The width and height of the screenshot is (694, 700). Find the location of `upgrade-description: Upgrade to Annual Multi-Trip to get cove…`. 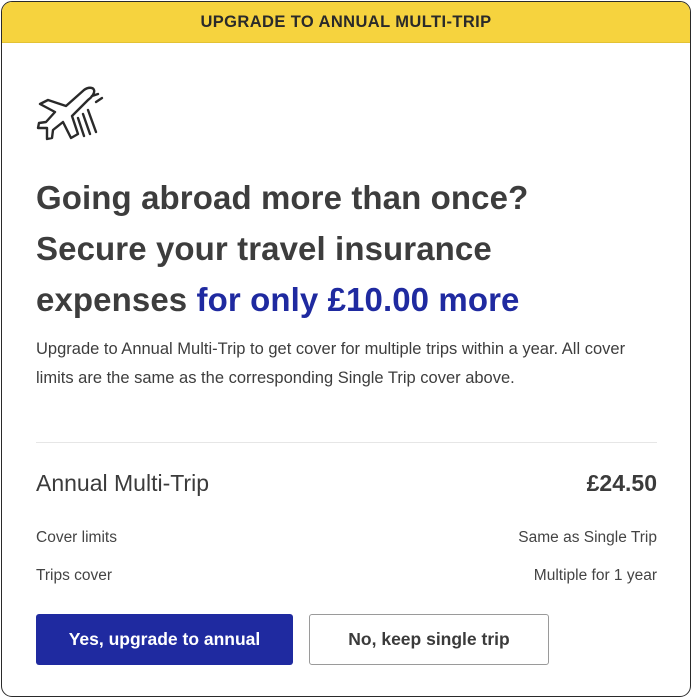

upgrade-description: Upgrade to Annual Multi-Trip to get cove… is located at coordinates (331, 363).